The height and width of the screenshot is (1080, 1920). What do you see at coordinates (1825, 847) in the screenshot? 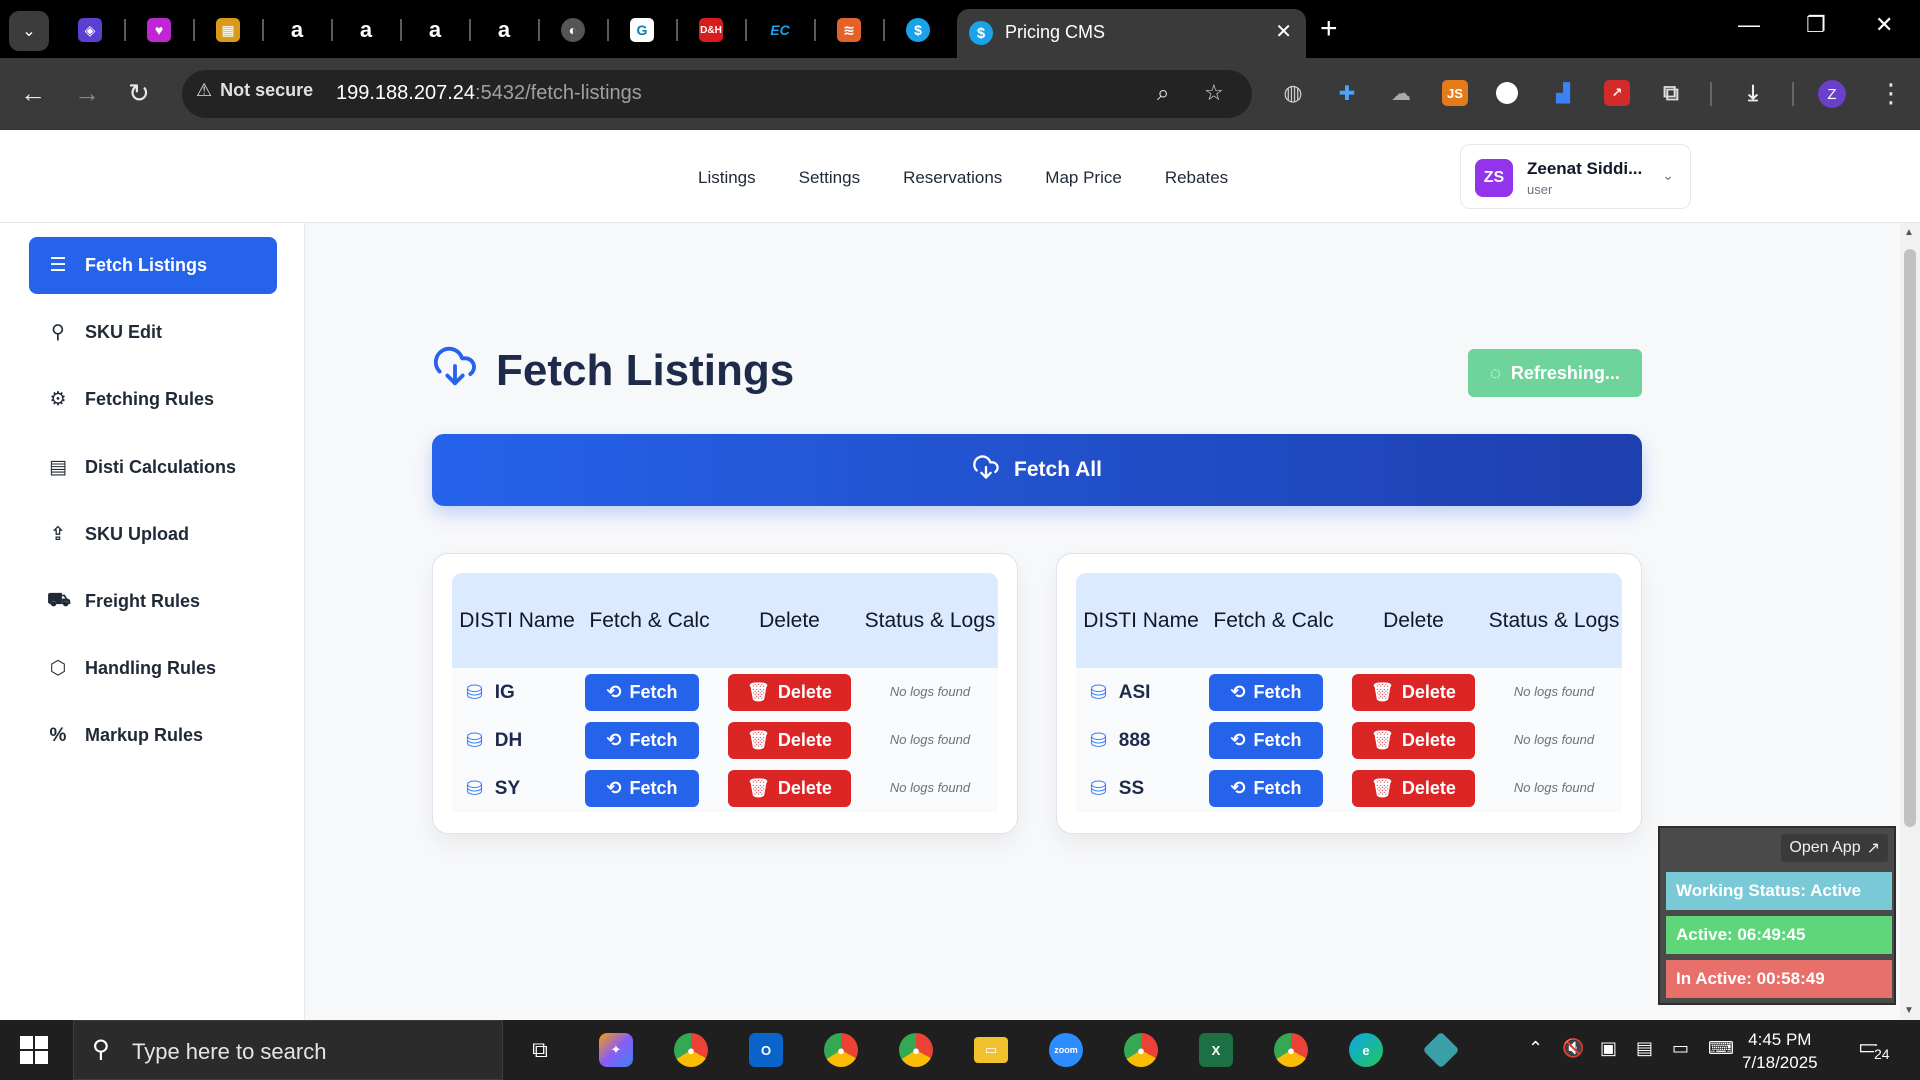
I see `open-app-label: Open App` at bounding box center [1825, 847].